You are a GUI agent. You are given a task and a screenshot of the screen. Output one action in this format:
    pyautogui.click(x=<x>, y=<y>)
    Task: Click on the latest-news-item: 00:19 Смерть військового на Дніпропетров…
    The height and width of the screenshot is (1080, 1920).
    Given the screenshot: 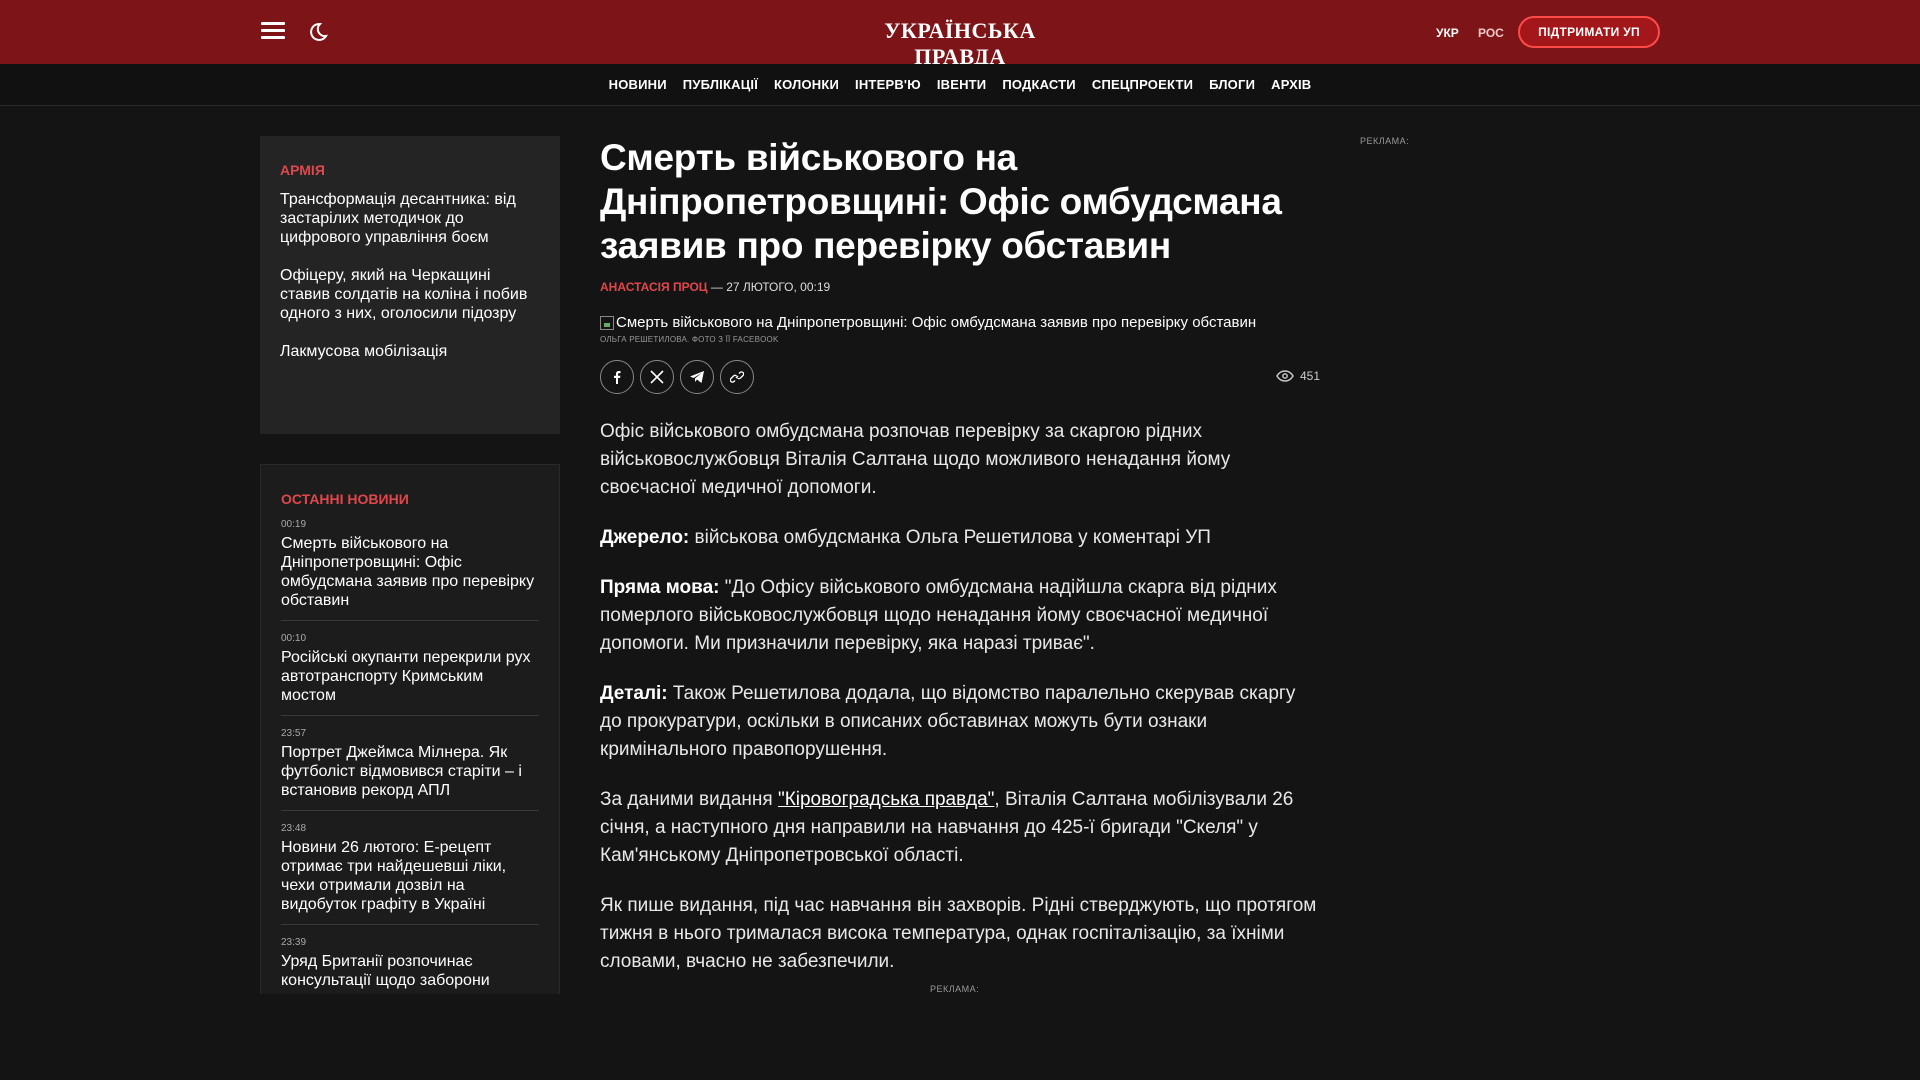 What is the action you would take?
    pyautogui.click(x=410, y=564)
    